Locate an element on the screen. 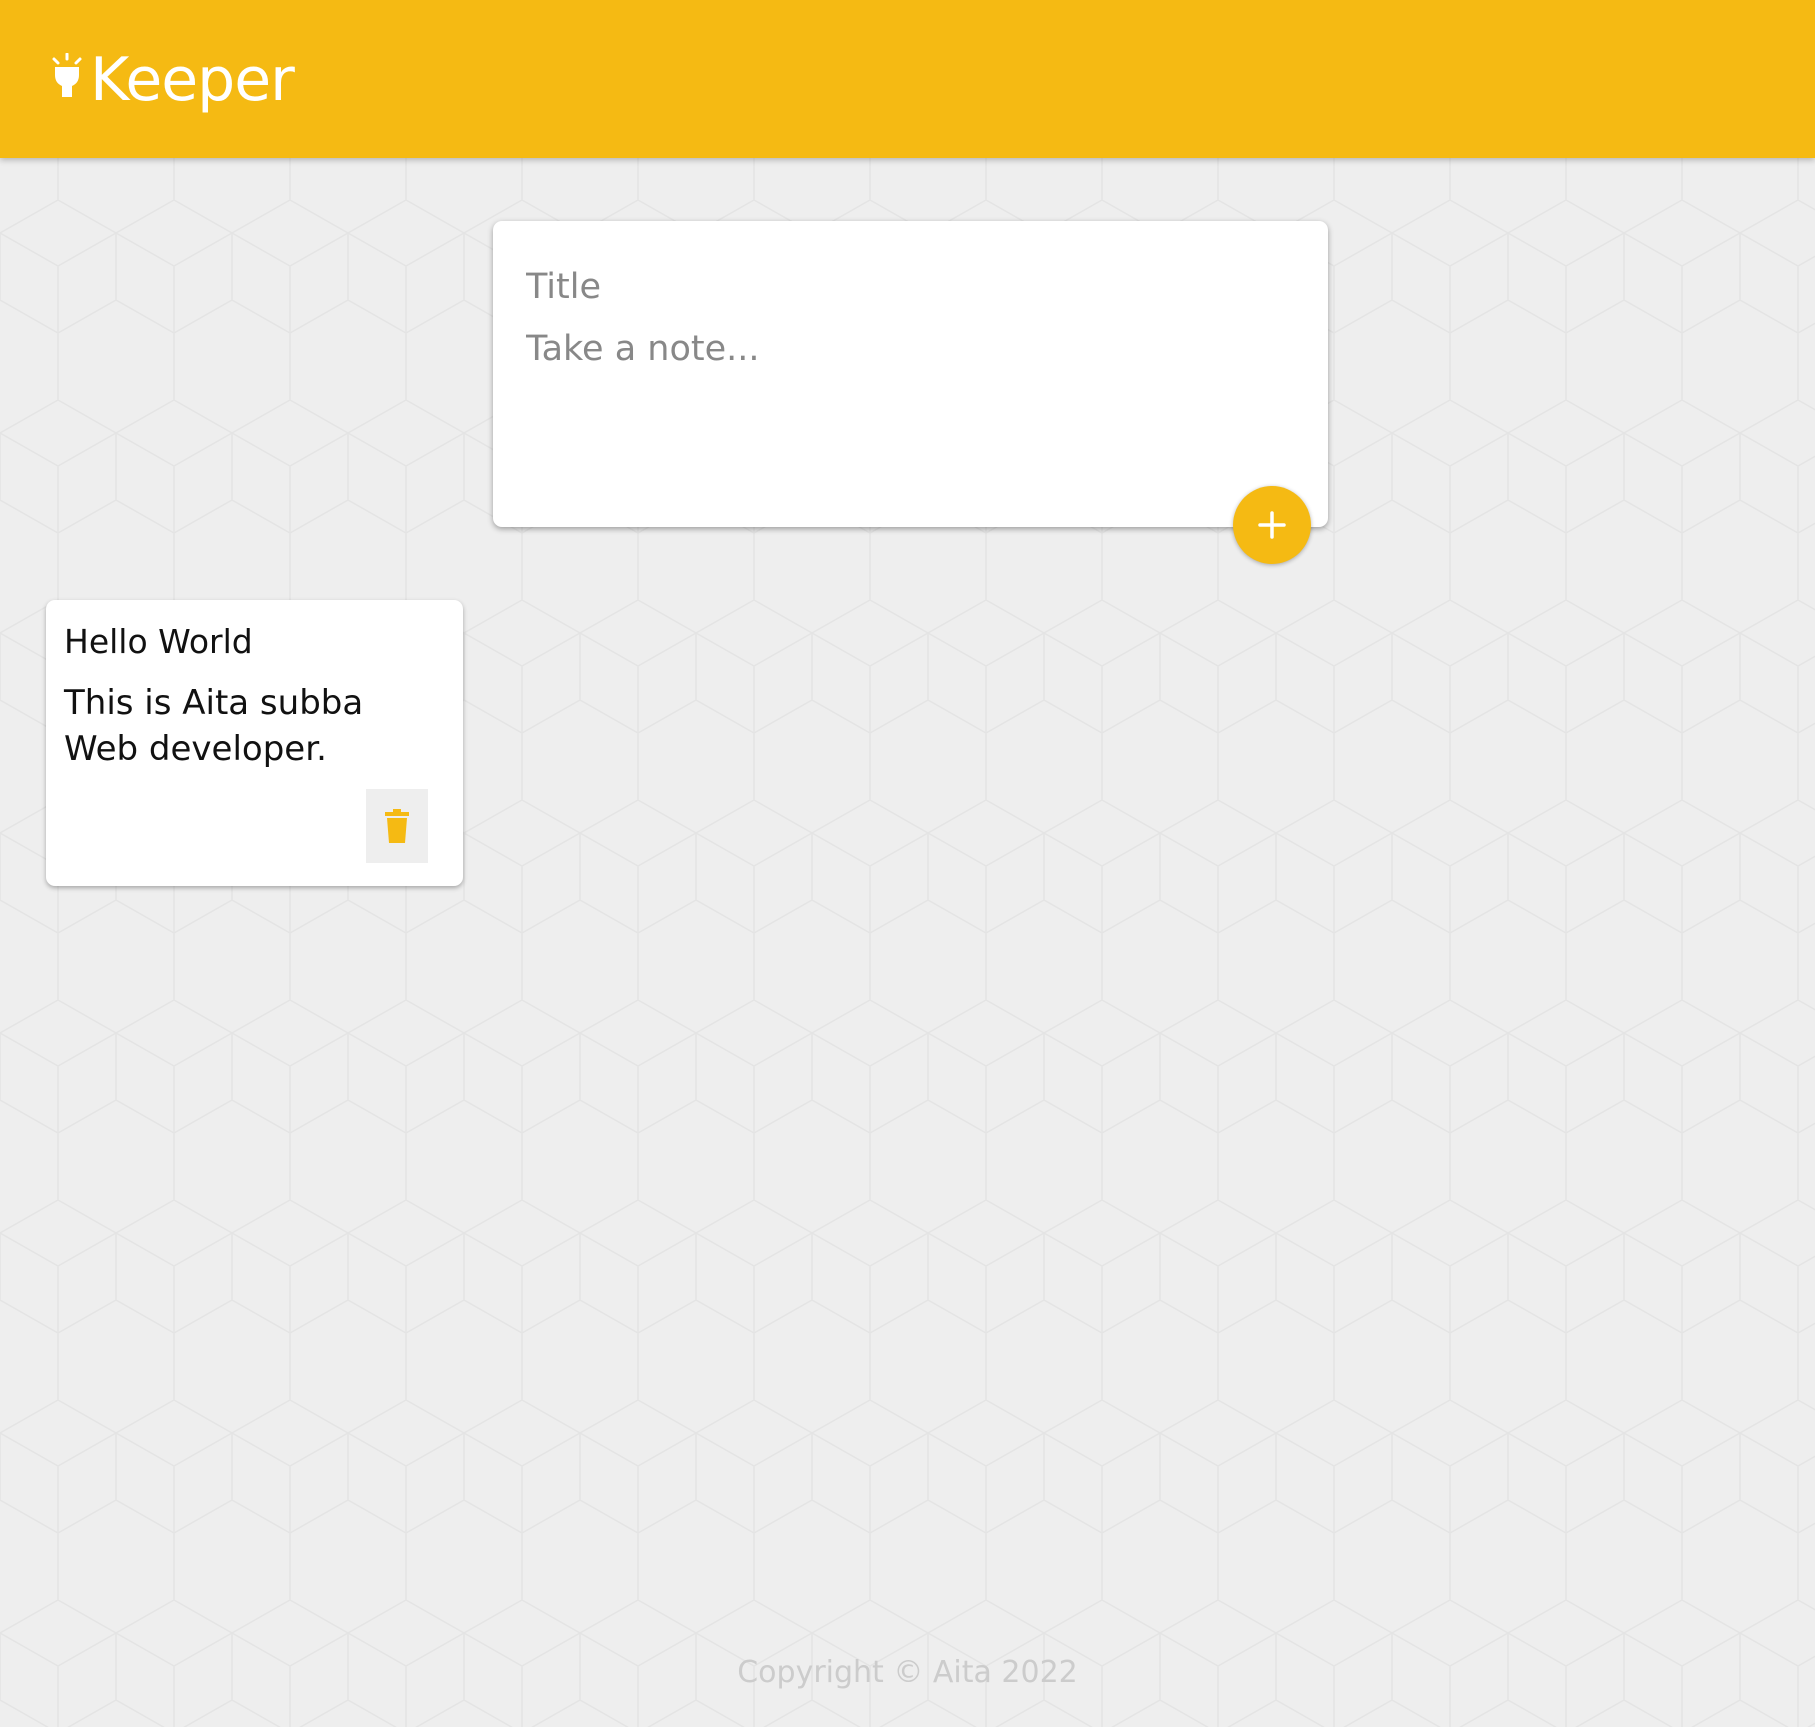 This screenshot has width=1815, height=1727. footer: Copyright © Aita 2022 is located at coordinates (907, 1672).